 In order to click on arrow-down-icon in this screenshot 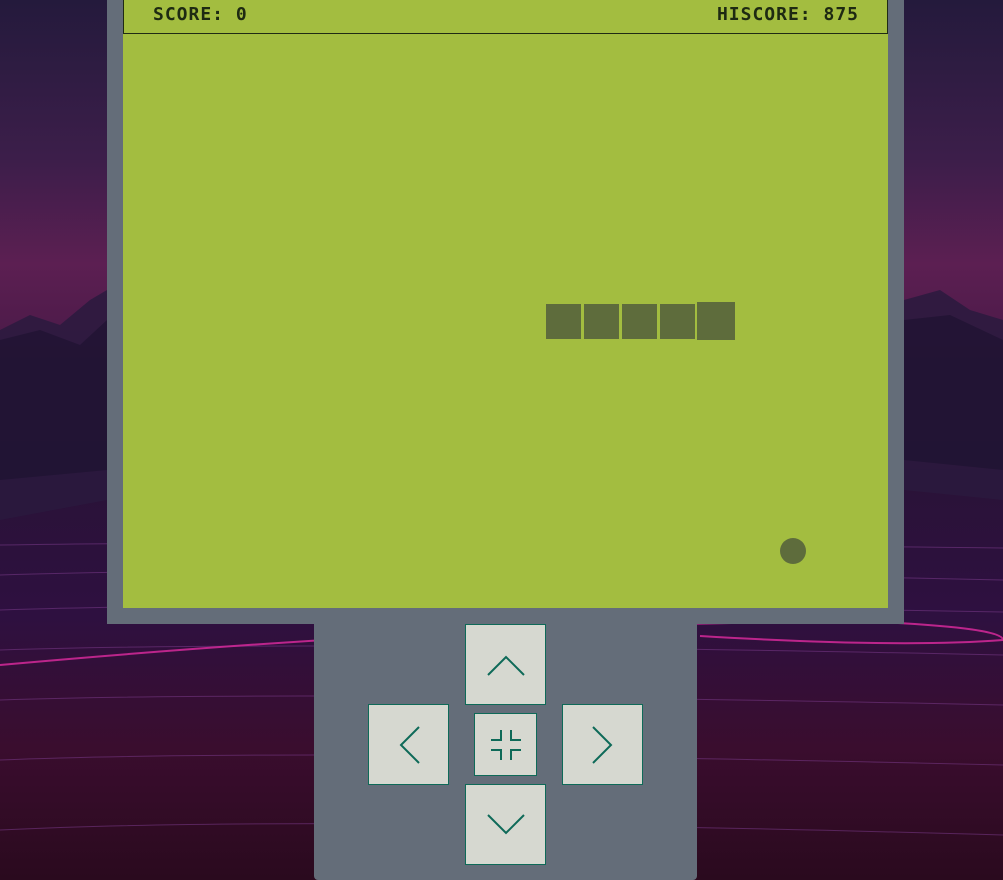, I will do `click(505, 823)`.